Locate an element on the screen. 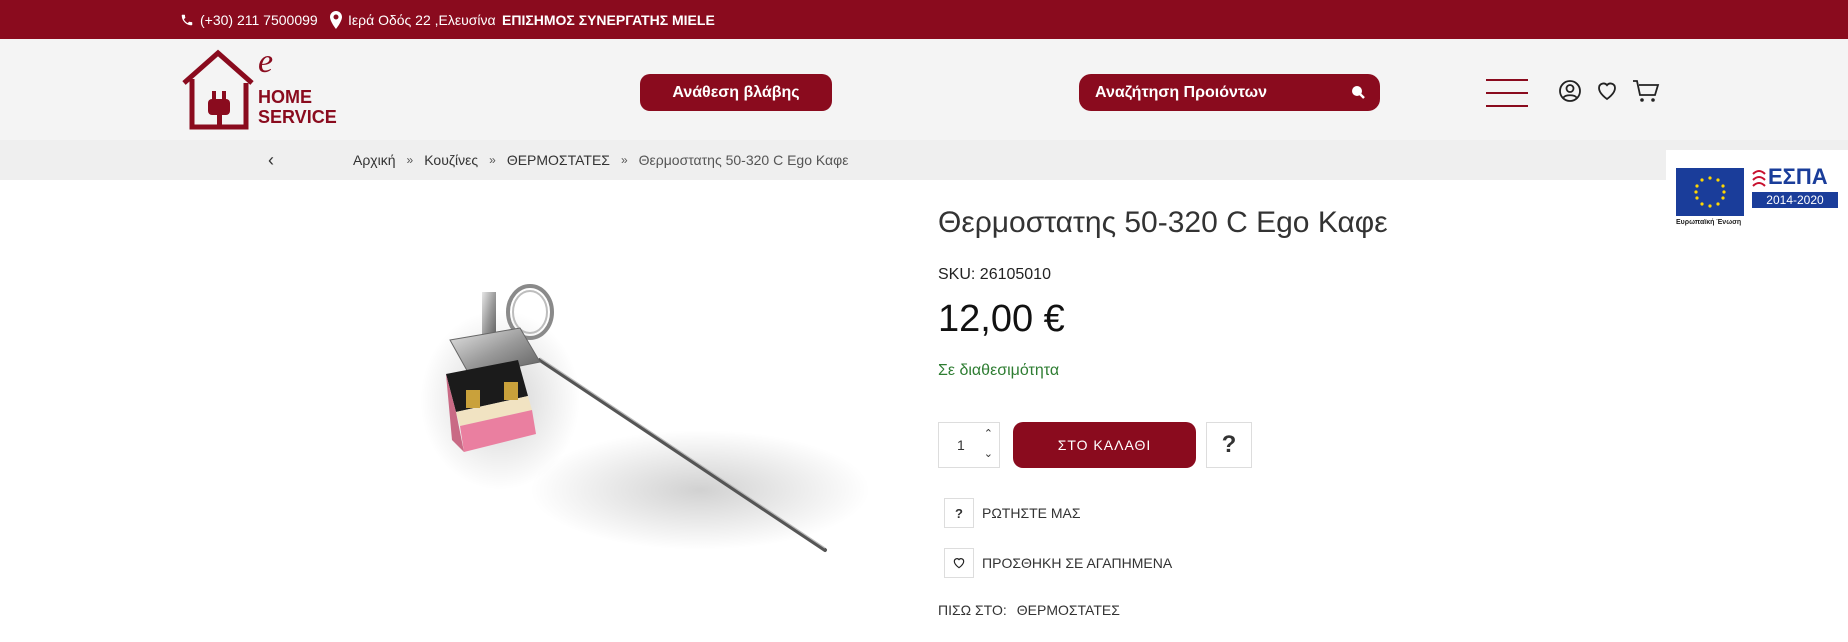  add-to-favorites-label: ΠΡΟΣΘΗΚΗ ΣΕ ΑΓΑΠΗΜΕΝΑ is located at coordinates (1077, 563).